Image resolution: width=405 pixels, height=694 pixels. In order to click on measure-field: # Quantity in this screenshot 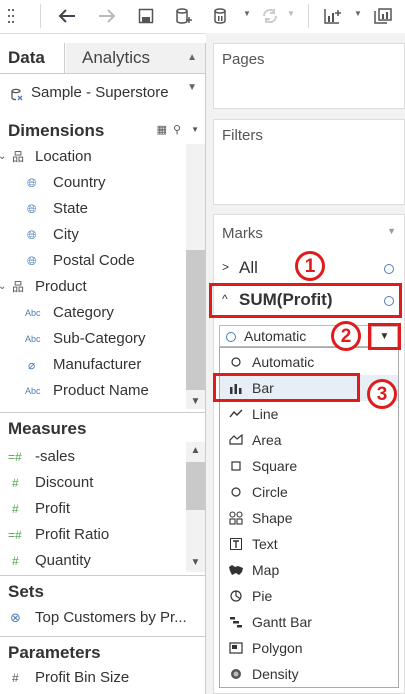, I will do `click(92, 561)`.